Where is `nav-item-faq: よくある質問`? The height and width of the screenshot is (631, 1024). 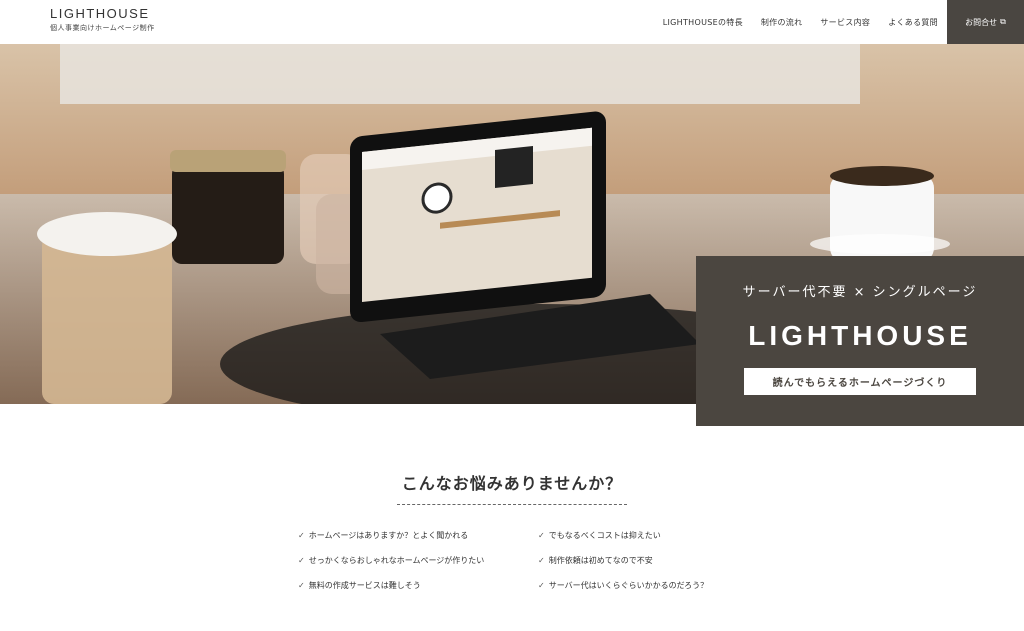 nav-item-faq: よくある質問 is located at coordinates (913, 22).